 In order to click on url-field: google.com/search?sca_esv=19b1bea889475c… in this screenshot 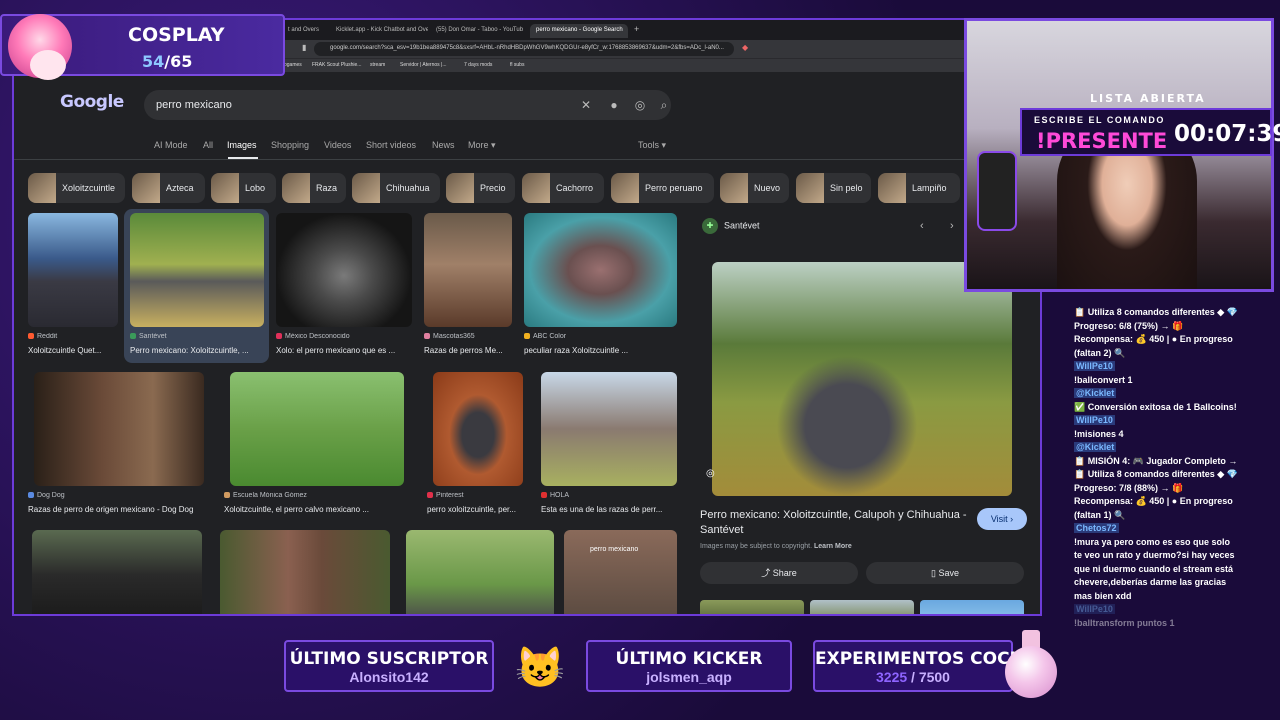, I will do `click(524, 49)`.